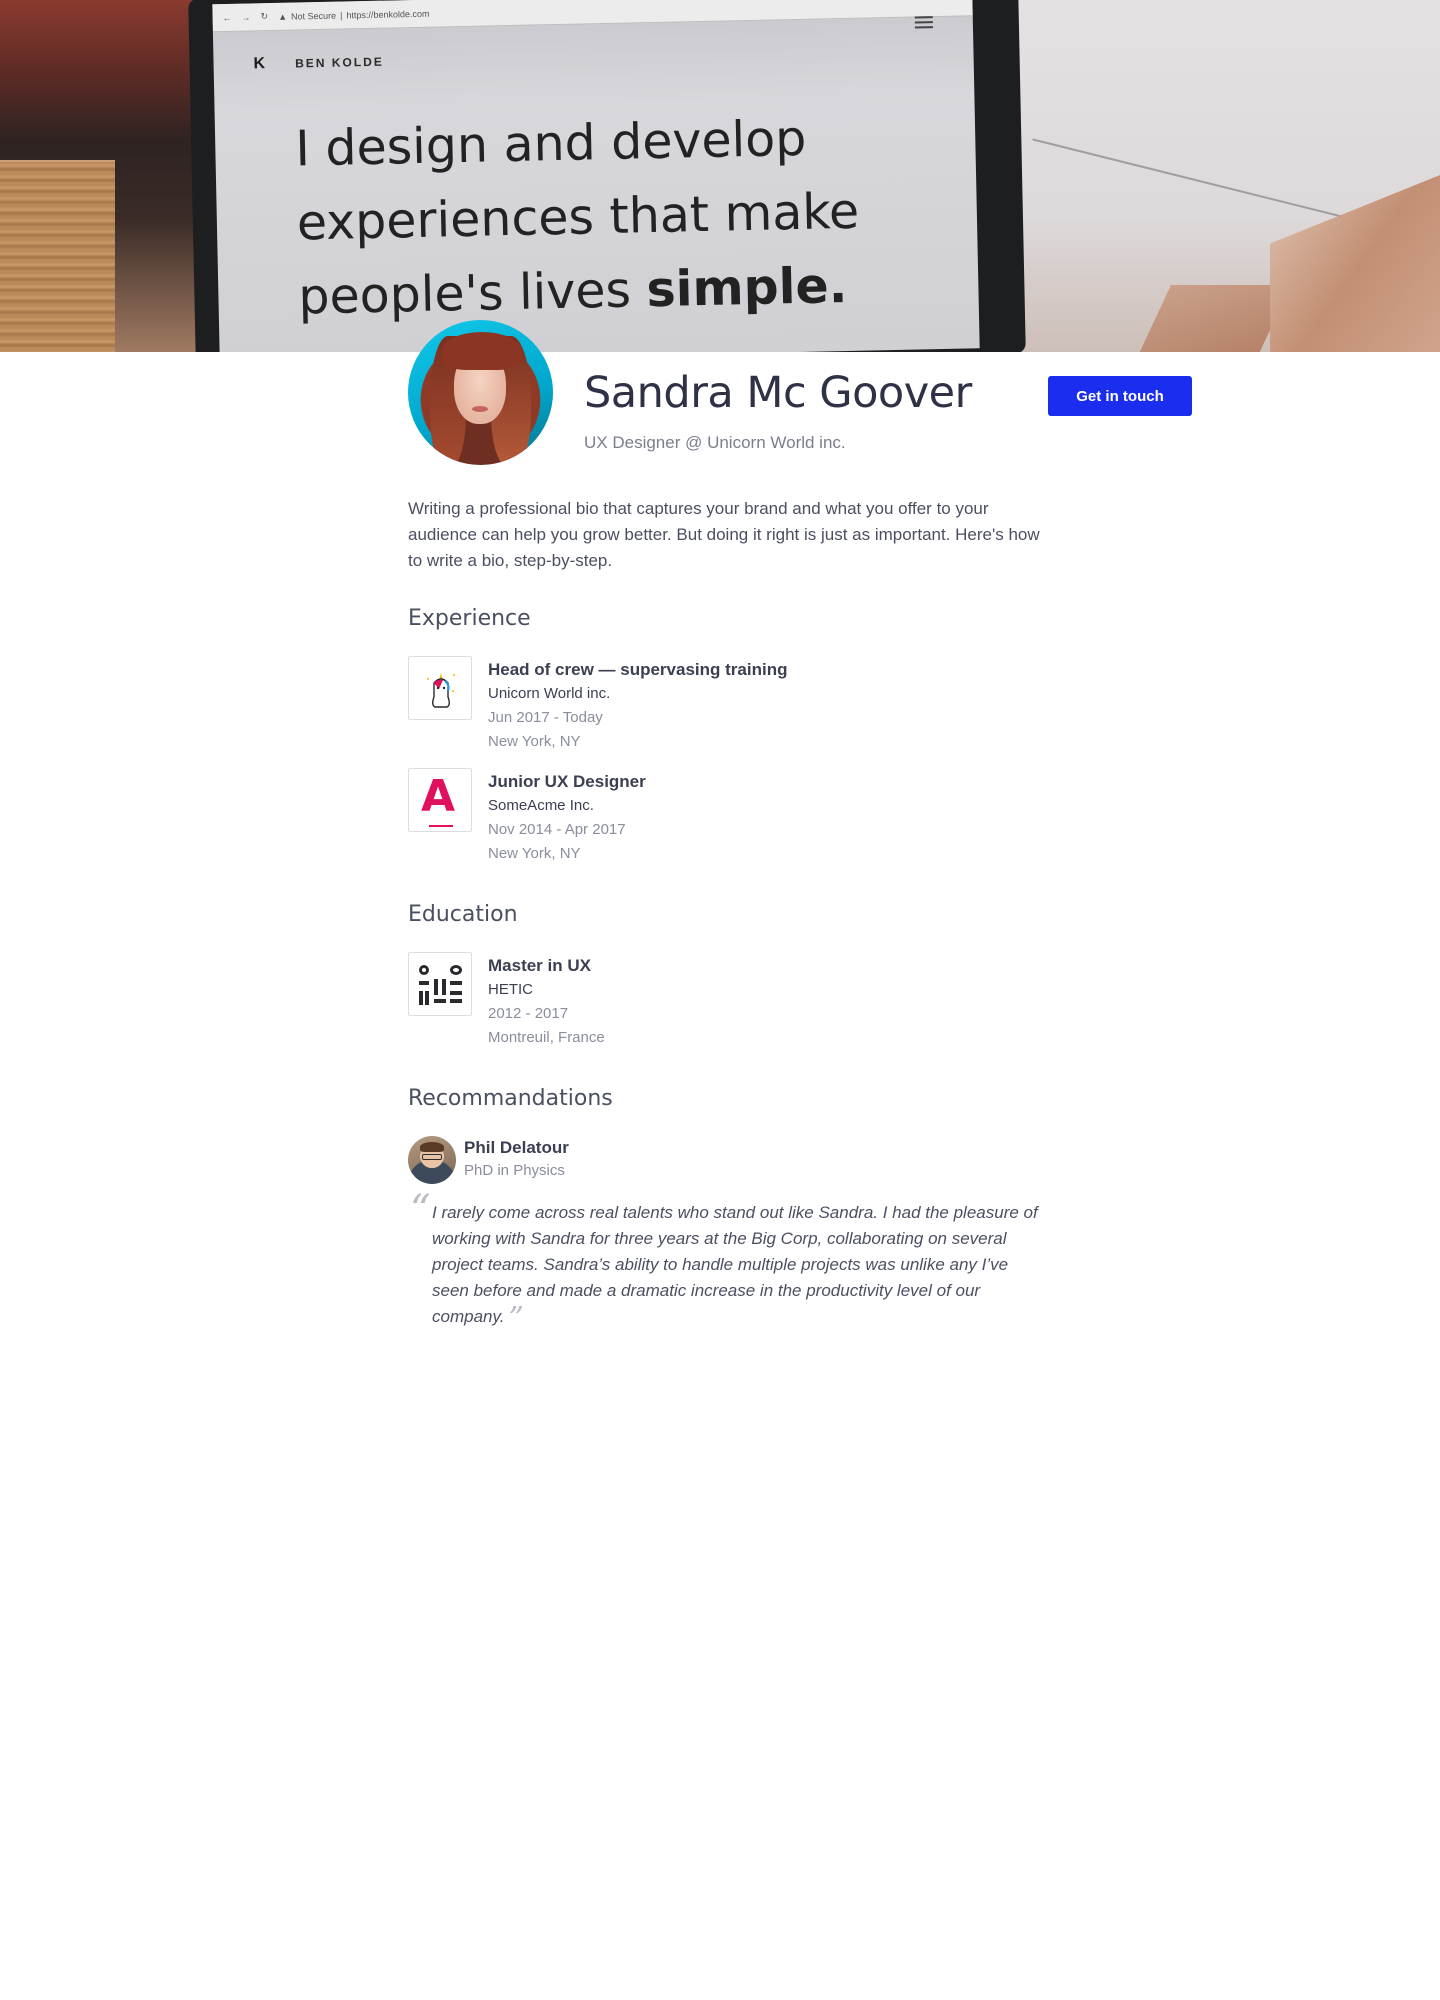 The image size is (1440, 2000). I want to click on hero-browser-address: https://benkolde.com, so click(388, 14).